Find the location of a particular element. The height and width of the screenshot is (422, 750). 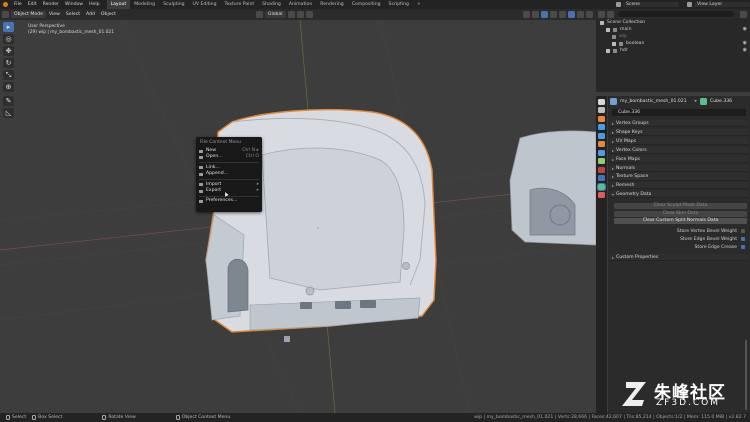

panel-shape-keys: Shape Keys is located at coordinates (679, 132).